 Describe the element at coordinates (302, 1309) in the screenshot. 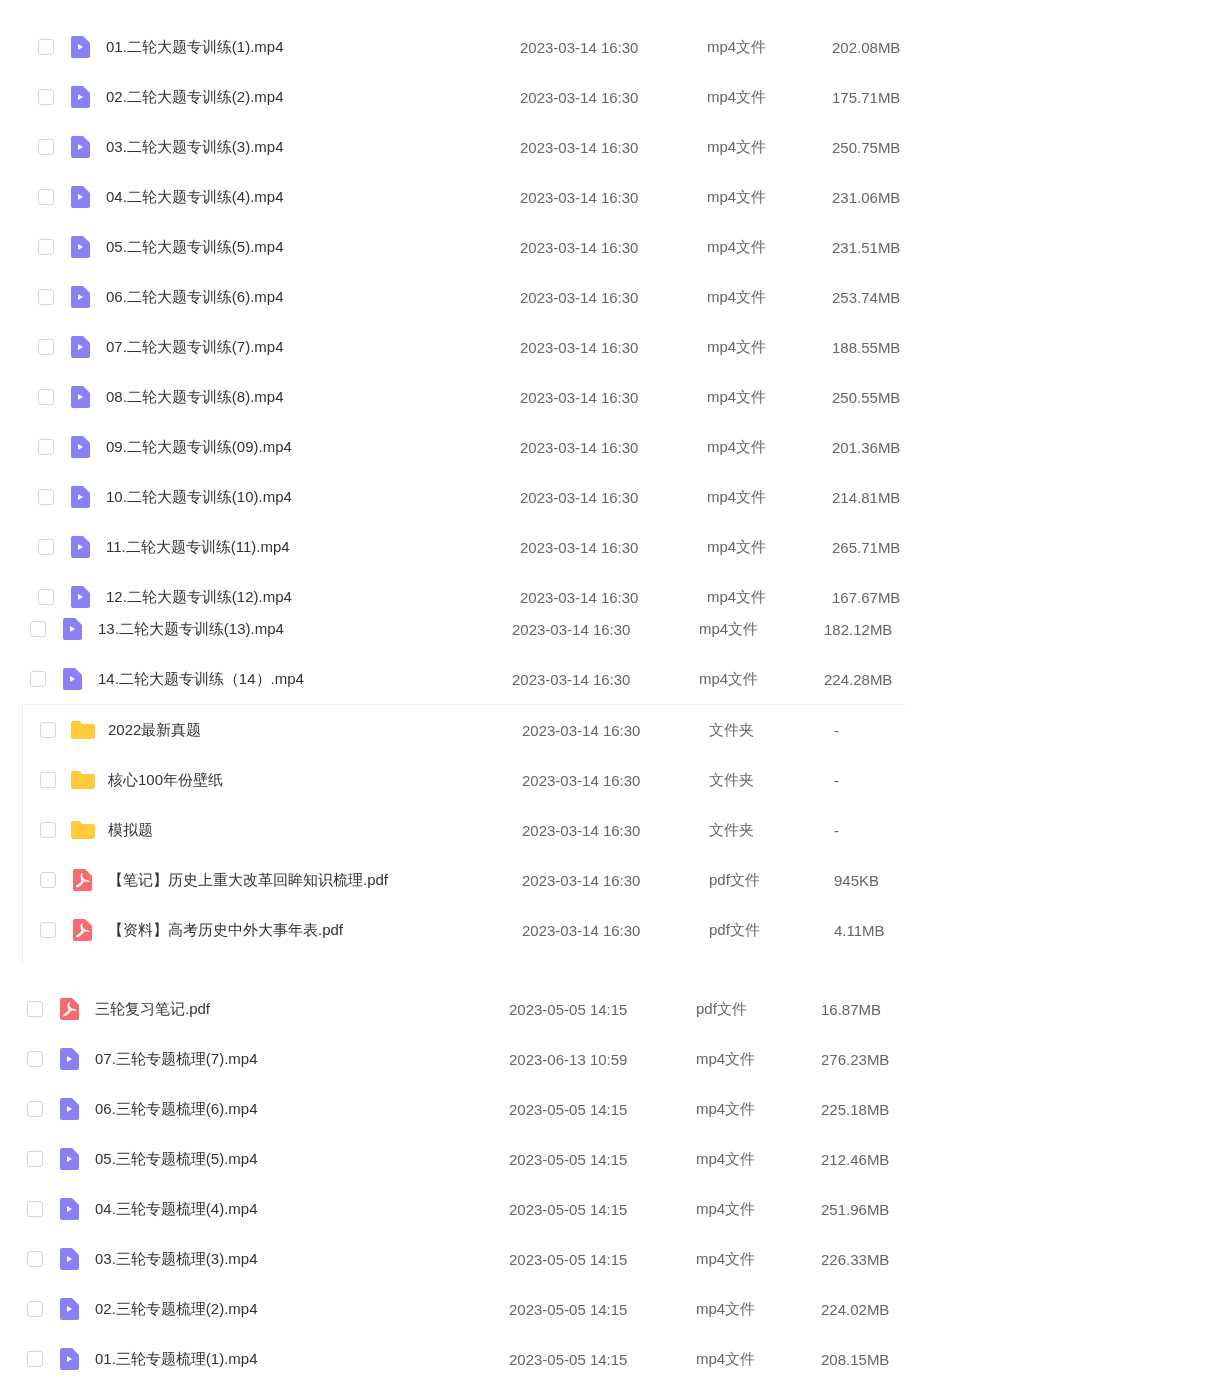

I see `file-name: 02.三轮专题梳理(2).mp4` at that location.